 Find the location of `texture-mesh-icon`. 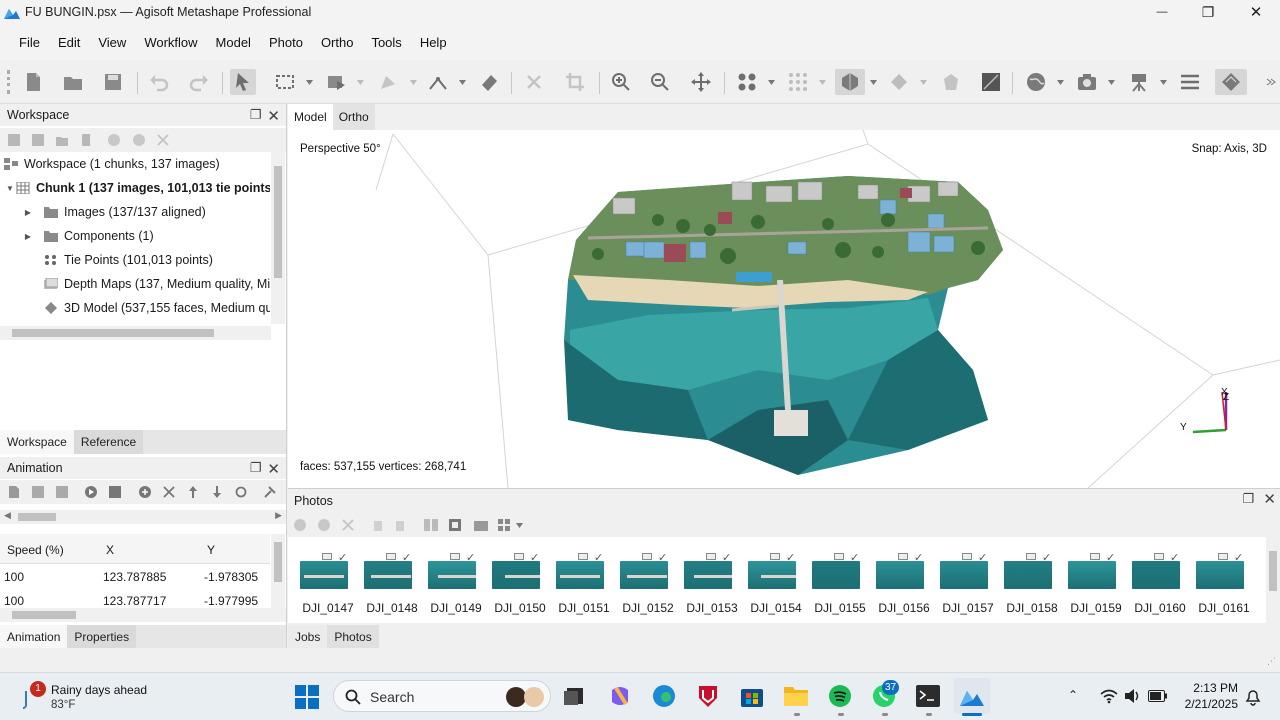

texture-mesh-icon is located at coordinates (1231, 82).